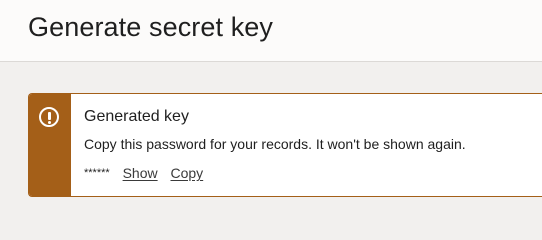  Describe the element at coordinates (49, 117) in the screenshot. I see `warning-icon` at that location.